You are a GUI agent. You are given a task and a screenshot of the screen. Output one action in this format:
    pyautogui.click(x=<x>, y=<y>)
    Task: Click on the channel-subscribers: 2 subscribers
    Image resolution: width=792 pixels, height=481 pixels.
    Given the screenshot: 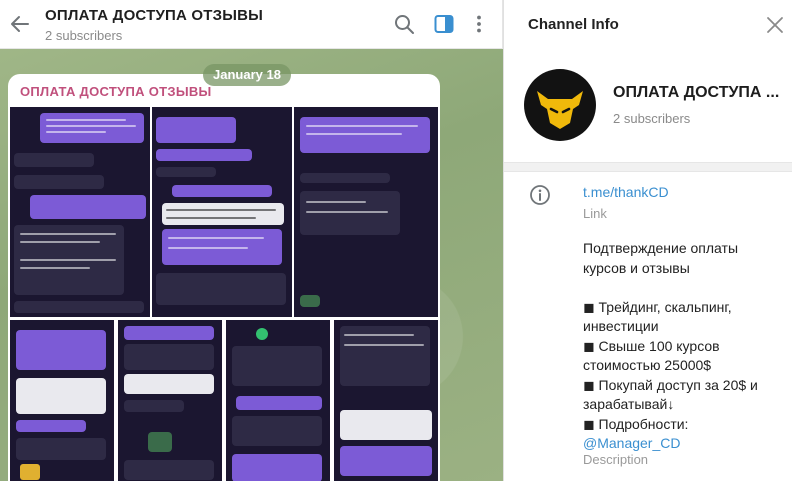 What is the action you would take?
    pyautogui.click(x=652, y=118)
    